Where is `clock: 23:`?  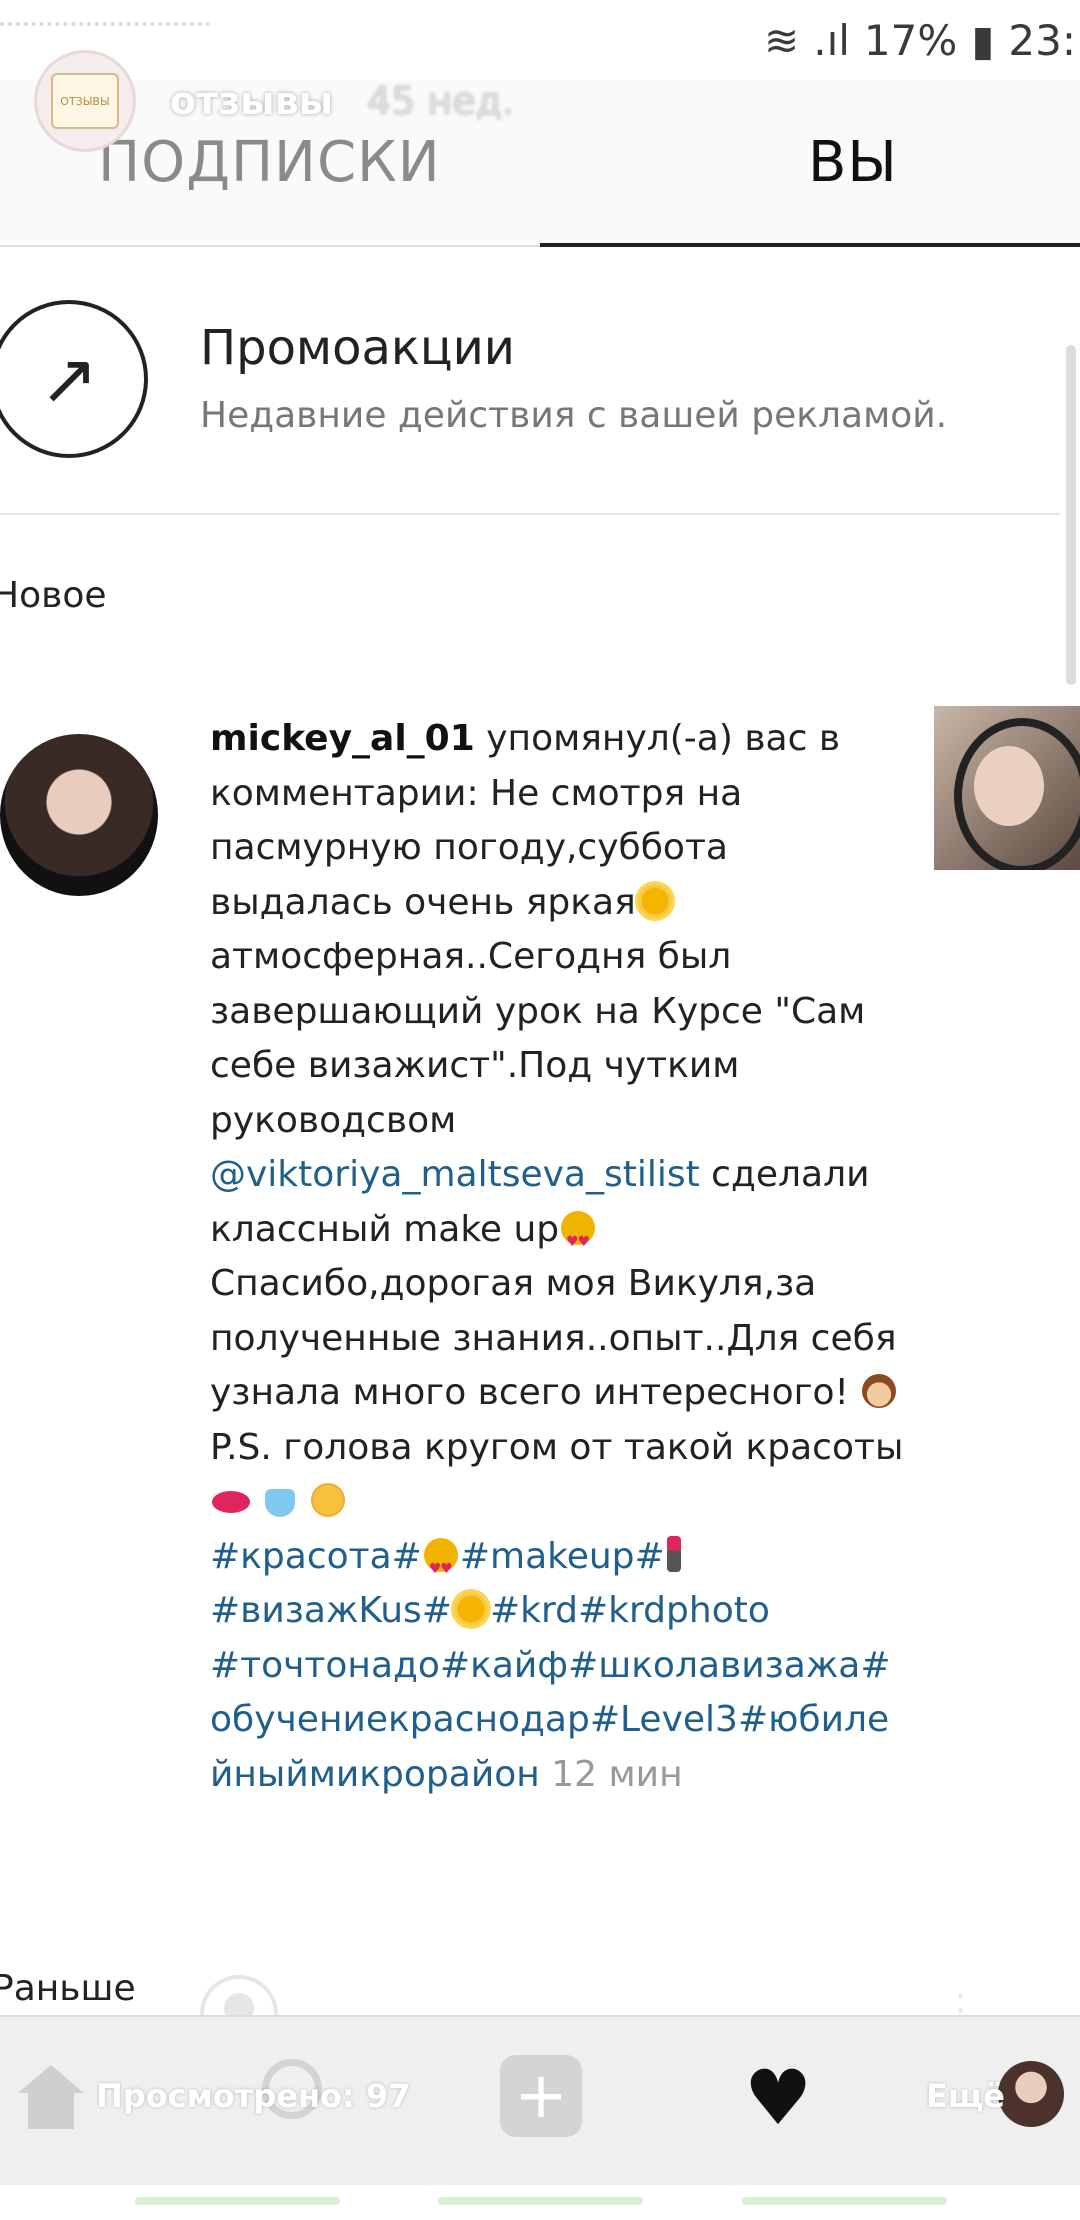 clock: 23: is located at coordinates (1042, 40).